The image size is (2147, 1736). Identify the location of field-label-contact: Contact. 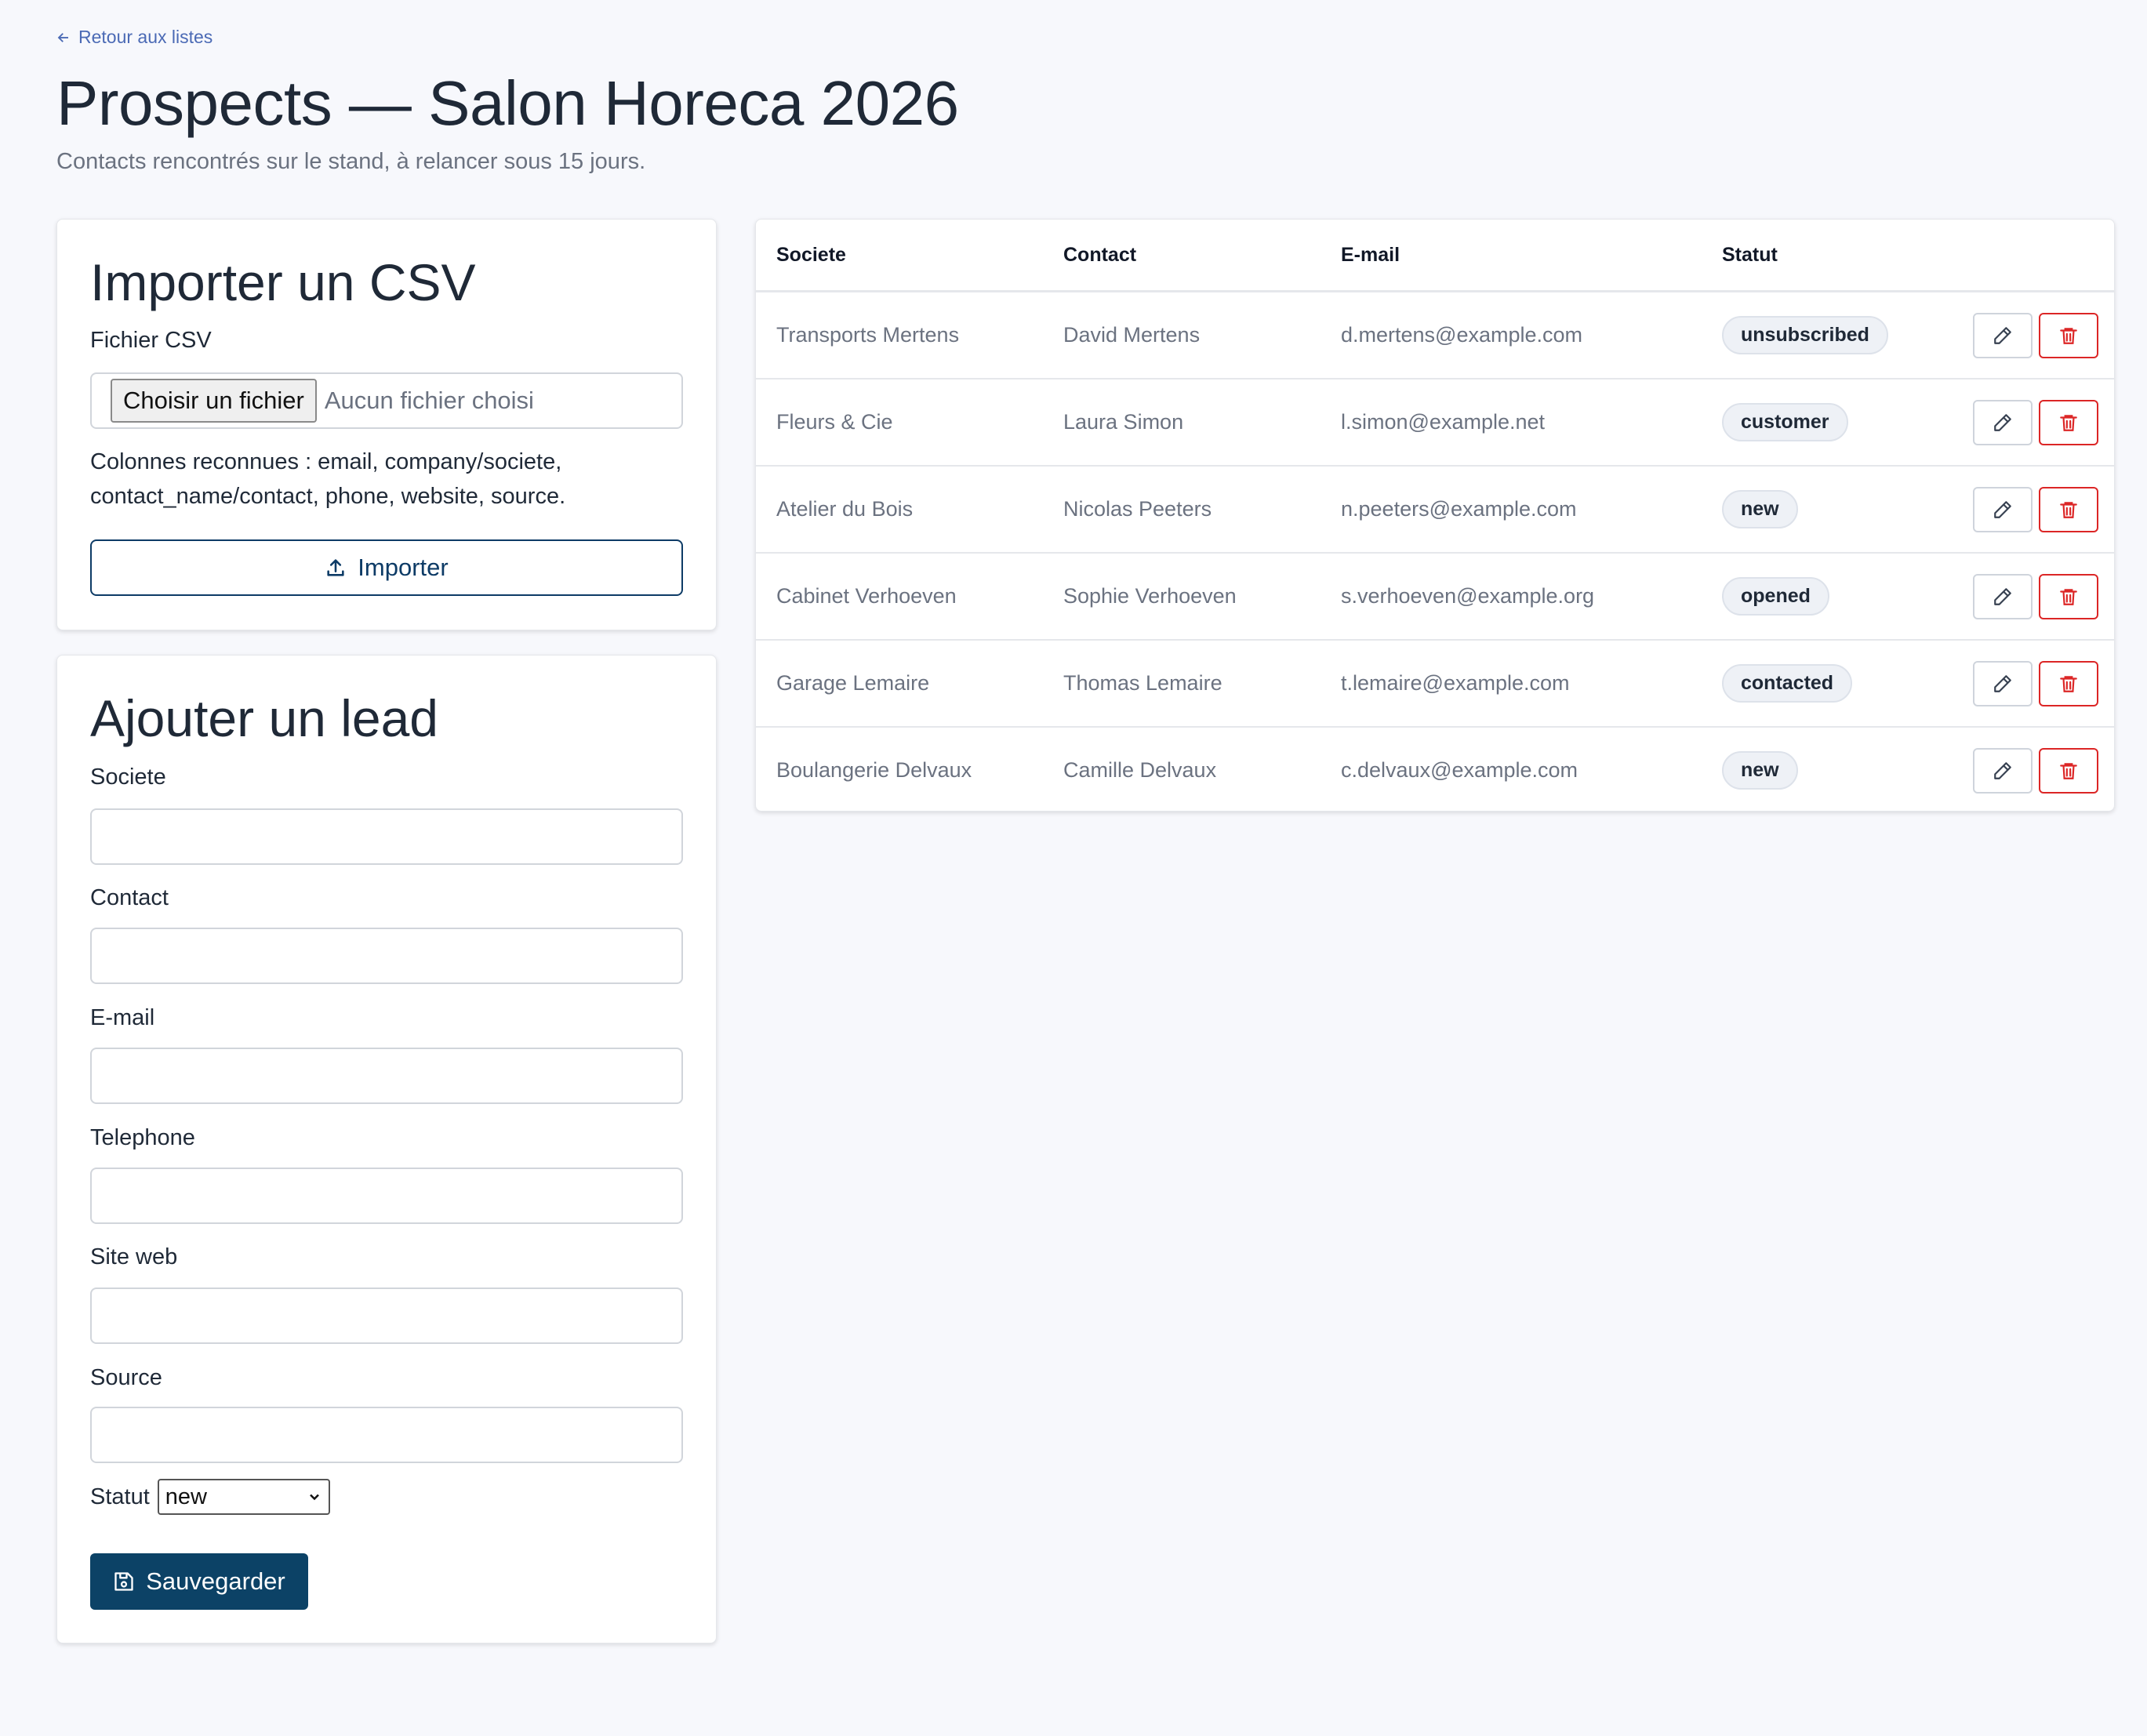
(129, 897).